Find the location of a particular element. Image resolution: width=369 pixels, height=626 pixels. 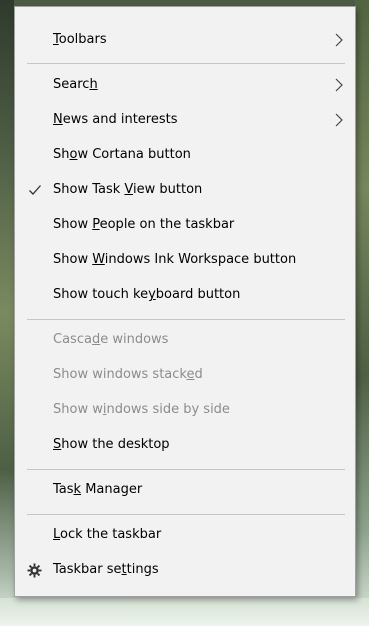

menu-item-task-manager: Task Manager is located at coordinates (185, 490).